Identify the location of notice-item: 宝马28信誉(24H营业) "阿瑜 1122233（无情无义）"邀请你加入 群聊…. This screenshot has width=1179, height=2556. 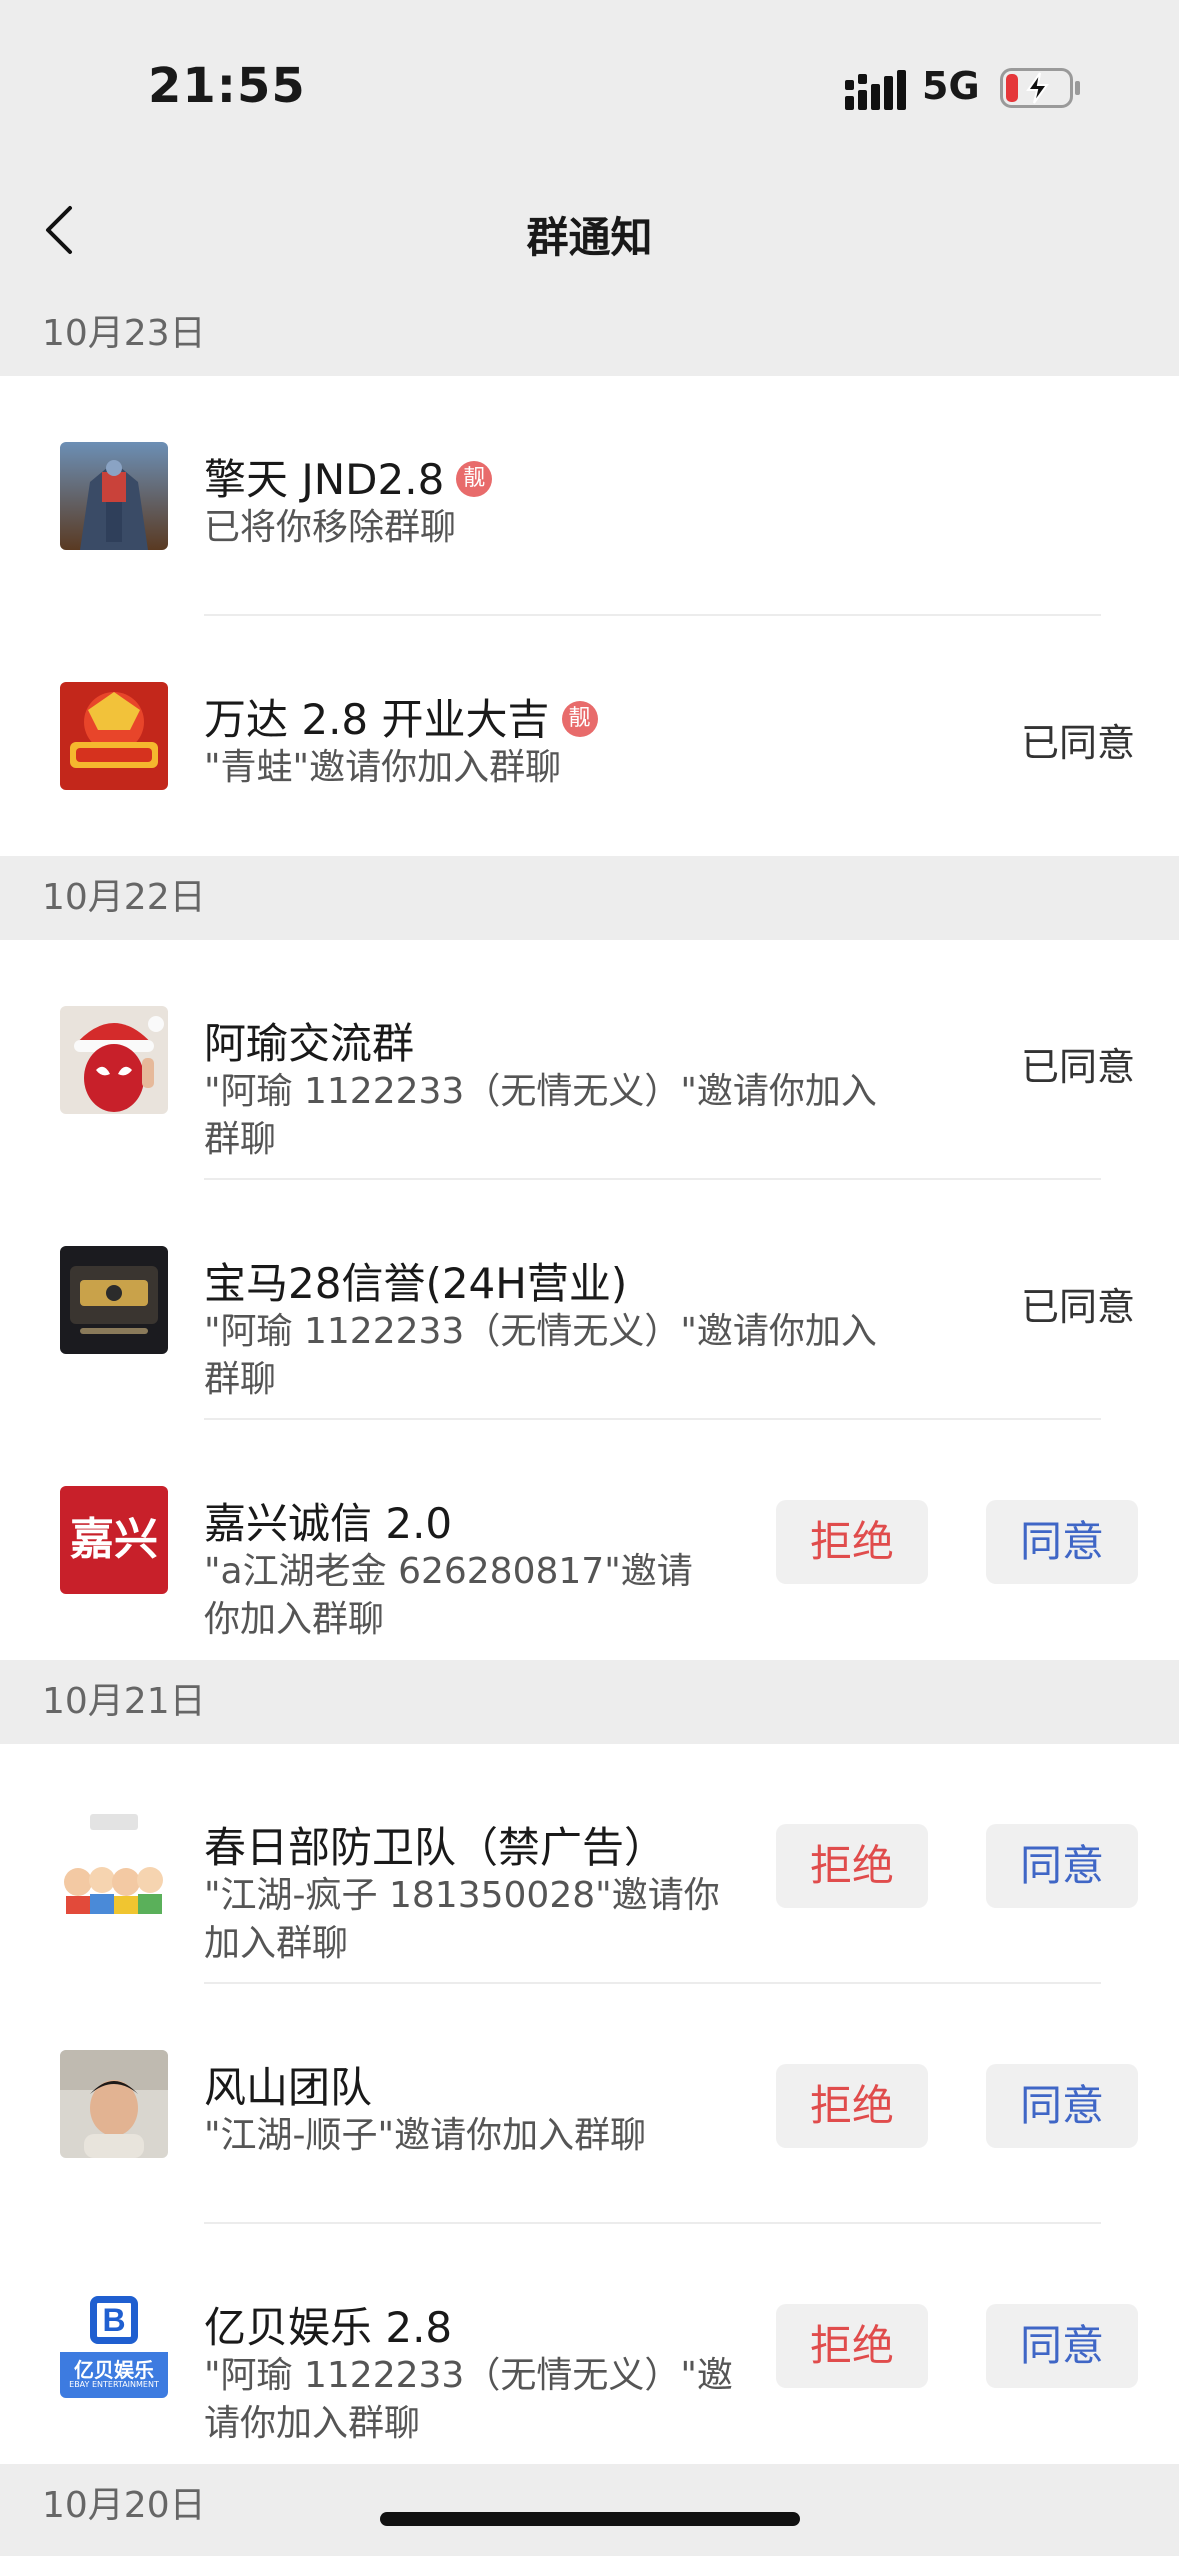
(589, 1300).